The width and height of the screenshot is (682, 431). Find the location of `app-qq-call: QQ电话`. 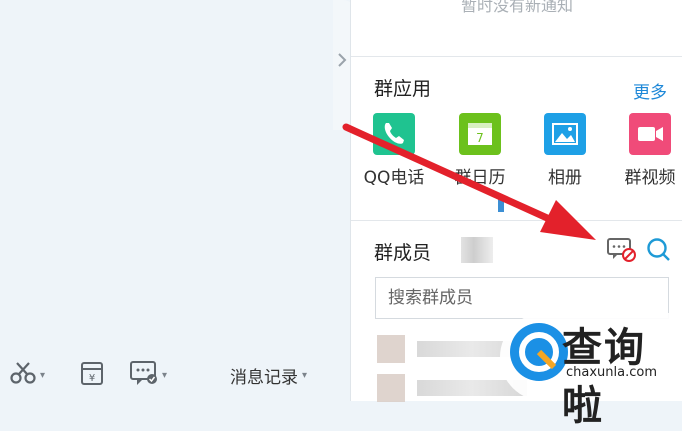

app-qq-call: QQ电话 is located at coordinates (394, 150).